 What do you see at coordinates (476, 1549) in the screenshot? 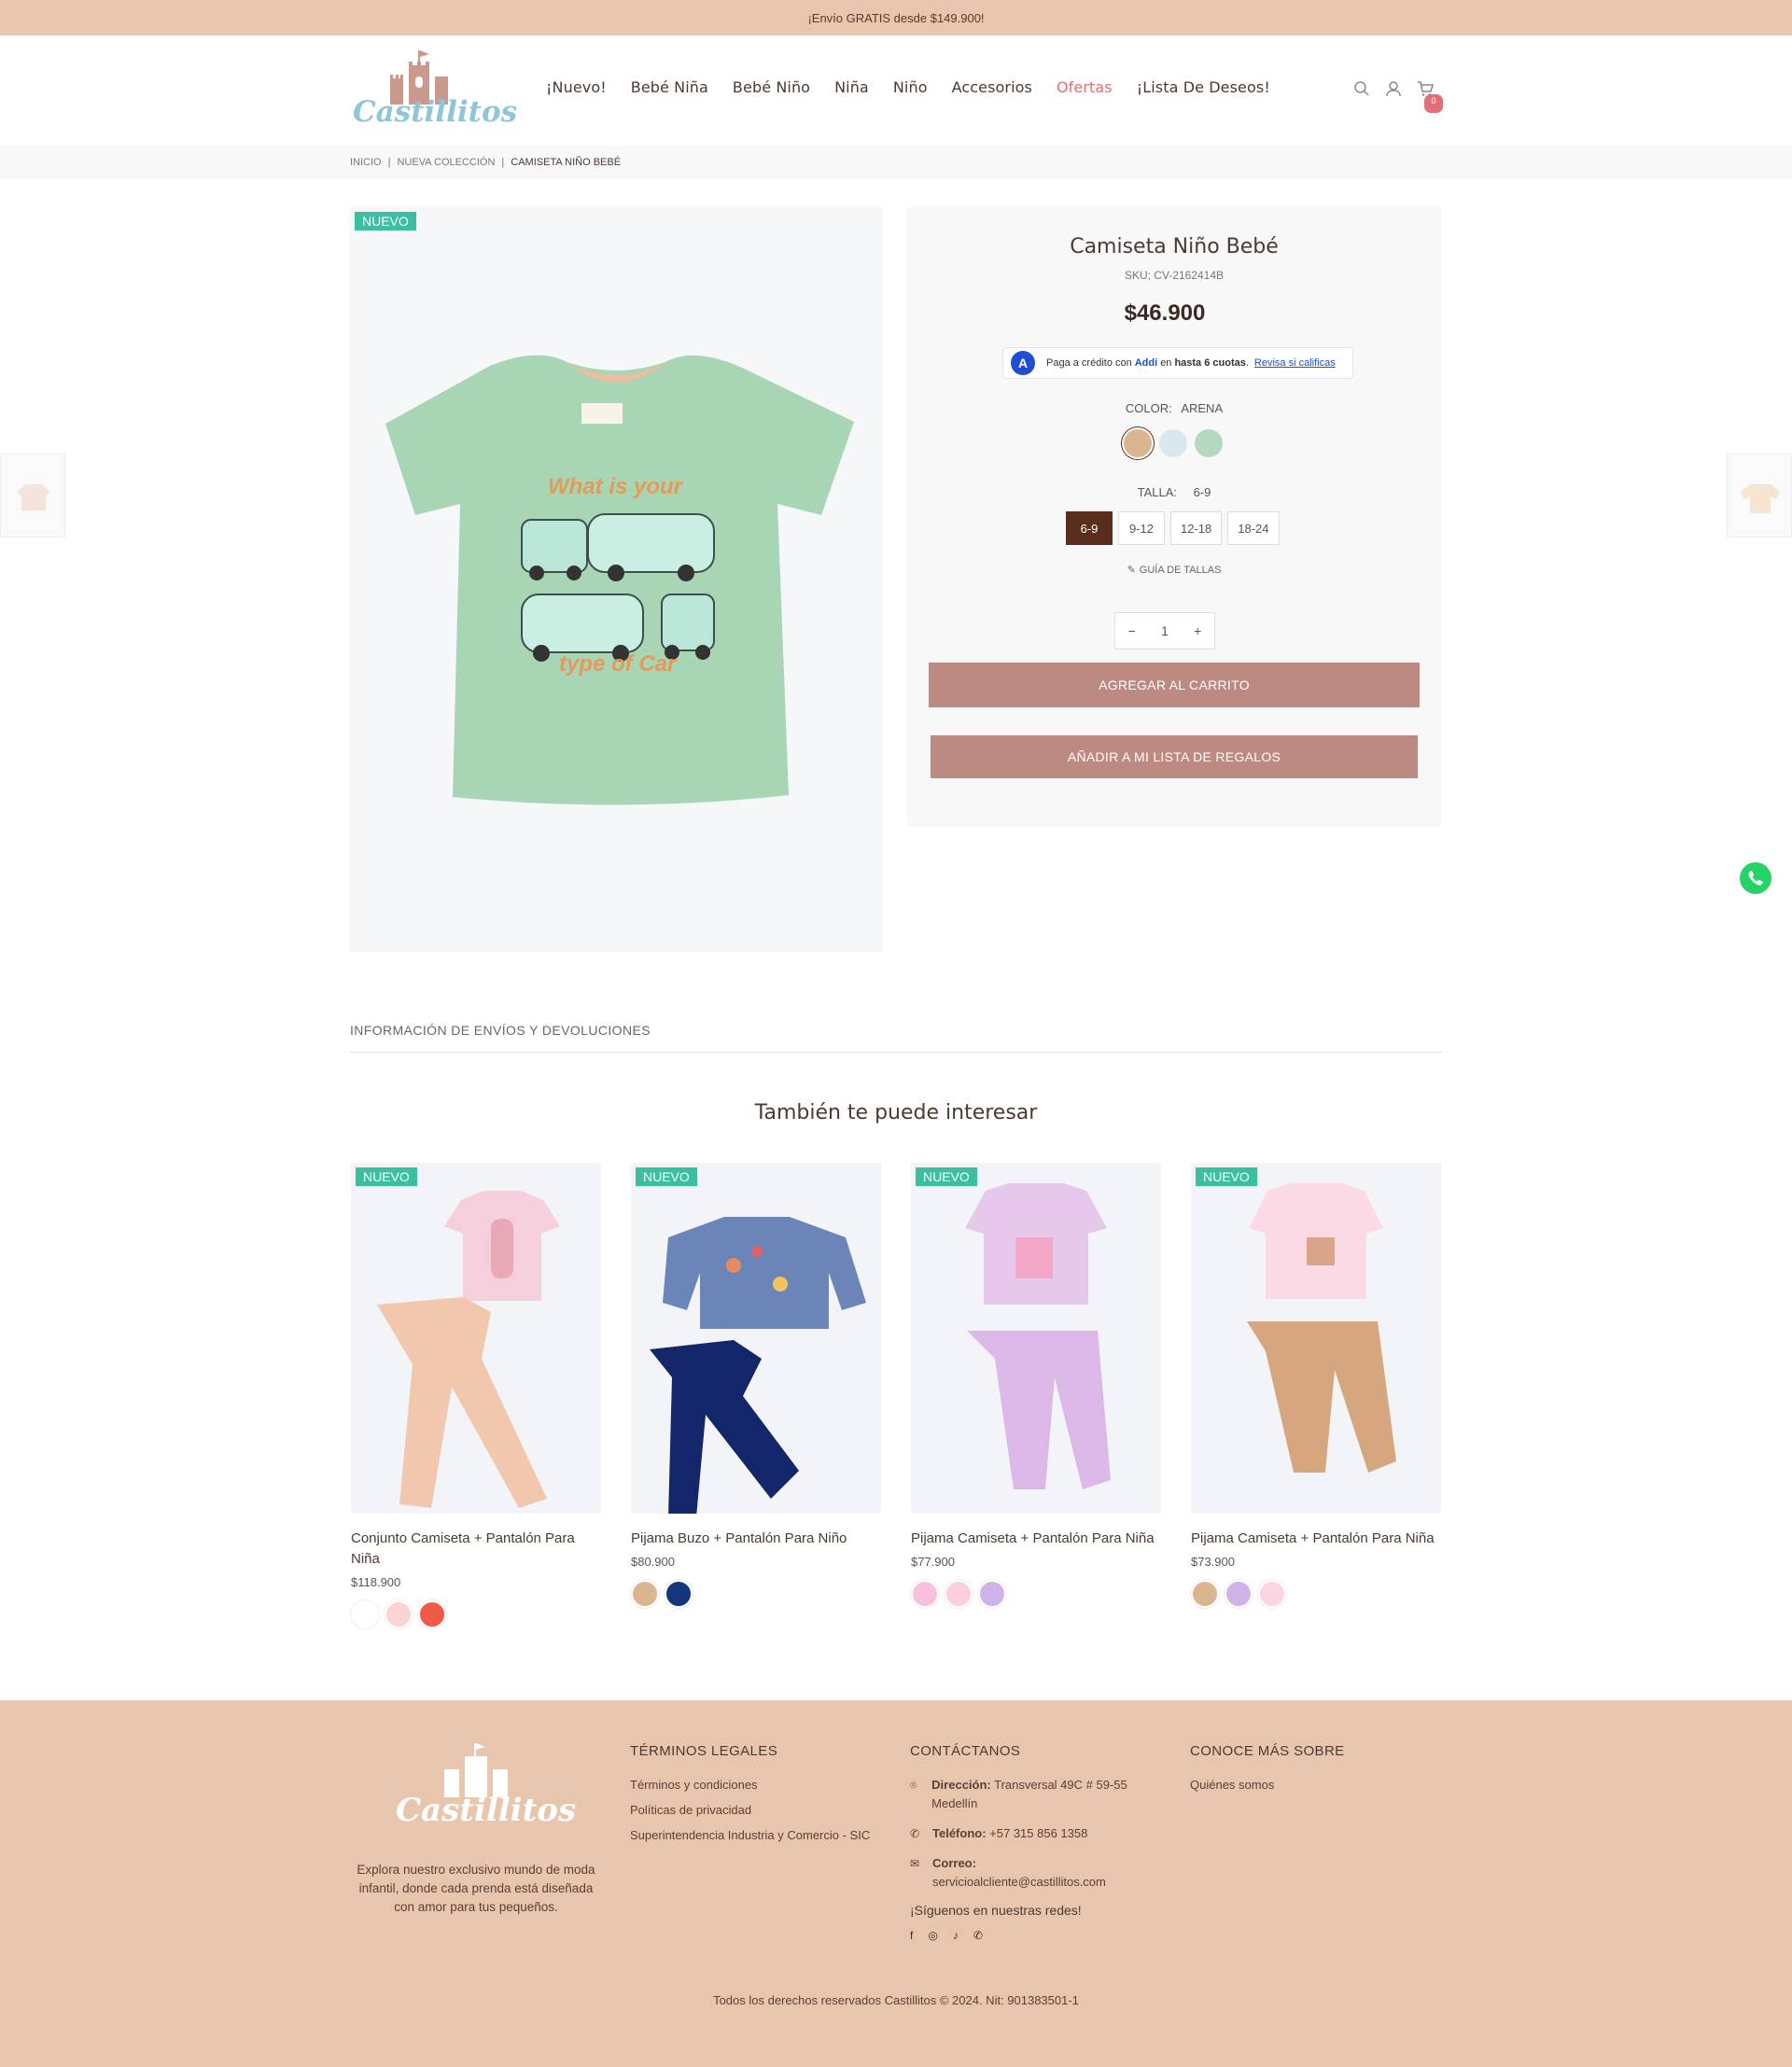
I see `related-product-name: Conjunto Camiseta + Pantalón Para Niña` at bounding box center [476, 1549].